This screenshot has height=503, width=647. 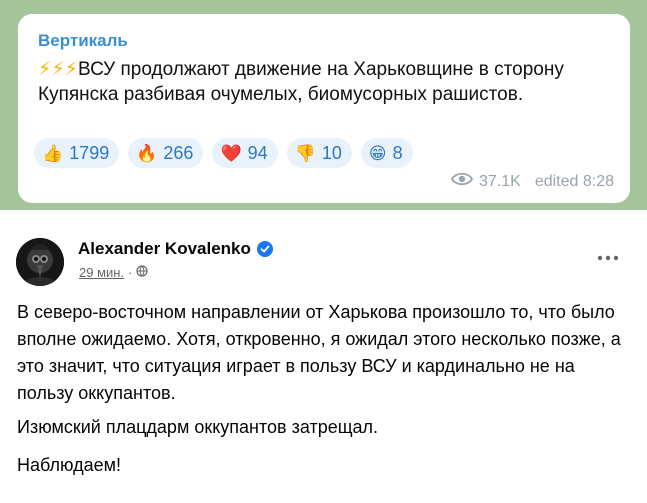 I want to click on post-meta: 29 мин. ·, so click(x=114, y=272).